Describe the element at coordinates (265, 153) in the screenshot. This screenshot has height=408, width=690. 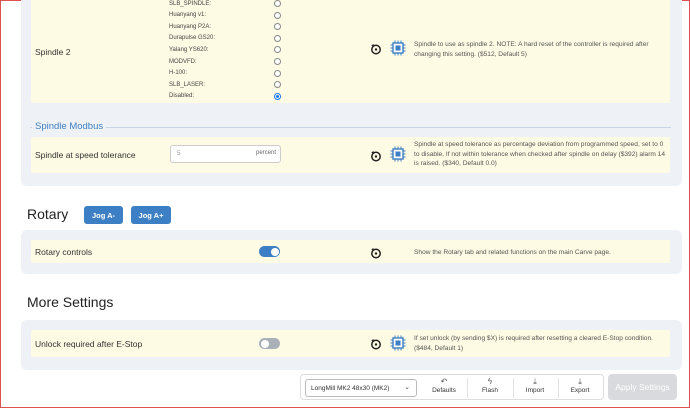
I see `tolerance-unit: percent` at that location.